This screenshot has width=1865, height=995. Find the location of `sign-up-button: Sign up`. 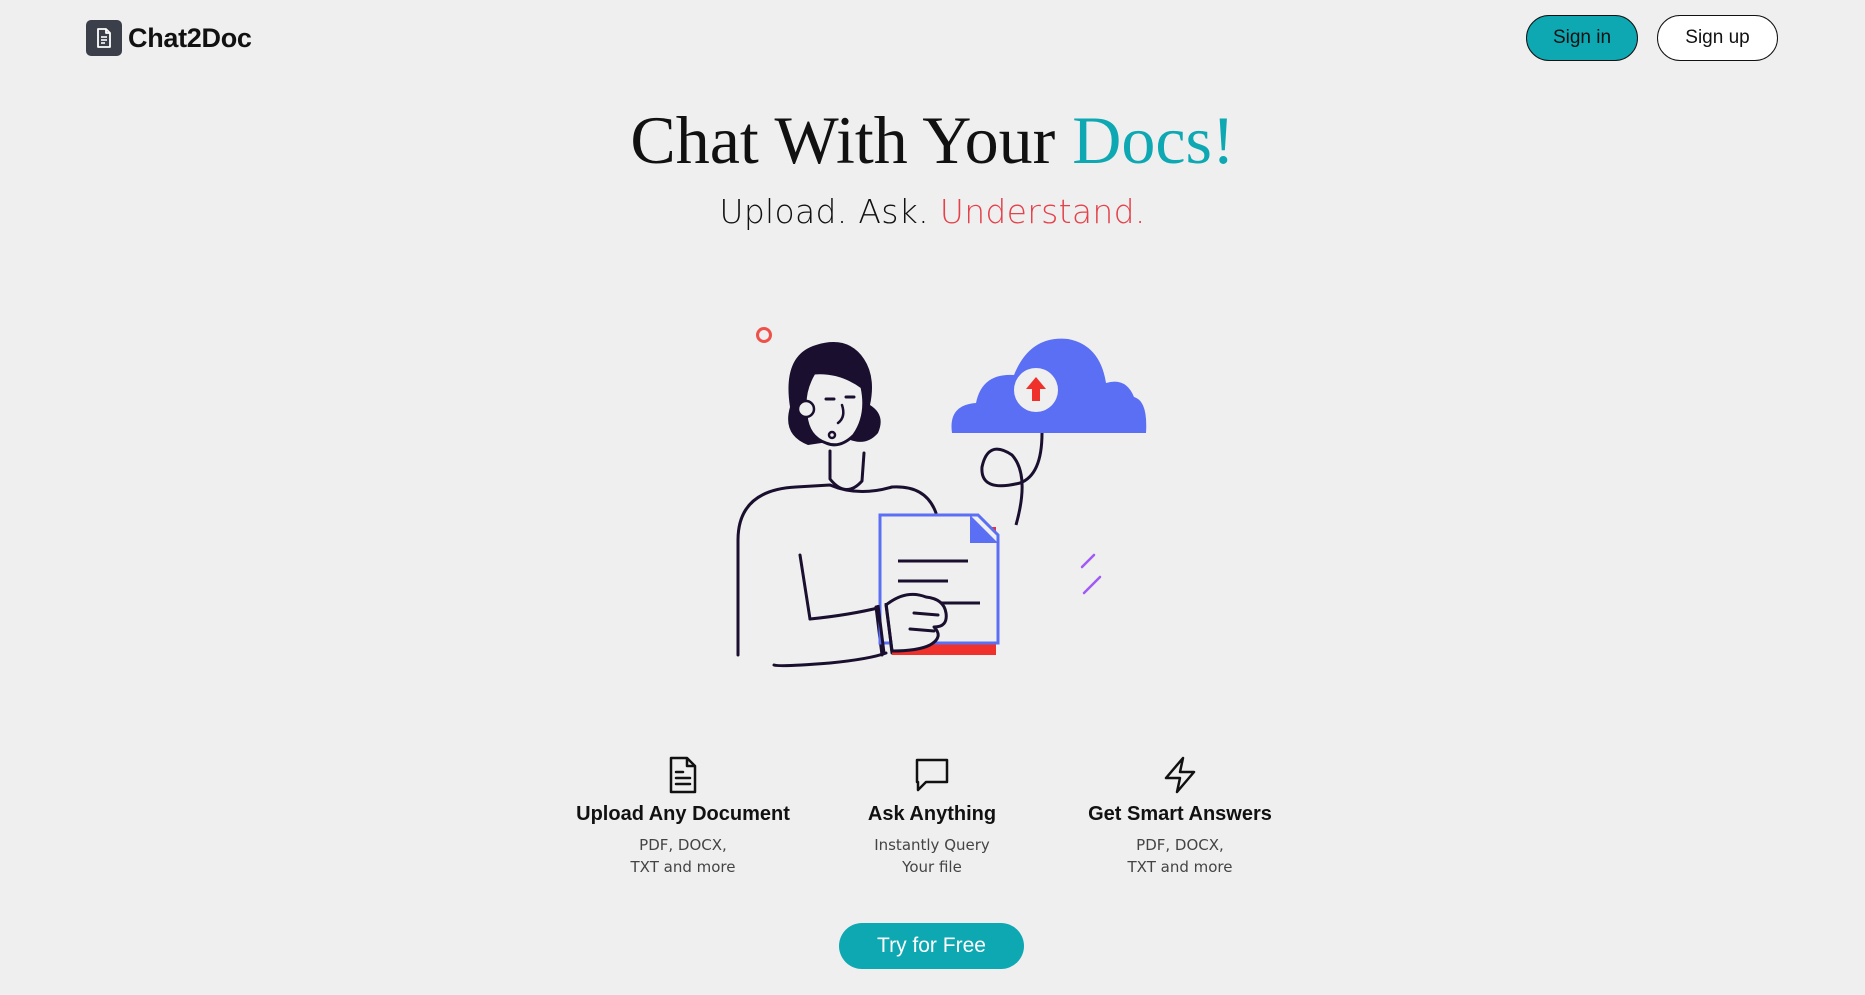

sign-up-button: Sign up is located at coordinates (1717, 38).